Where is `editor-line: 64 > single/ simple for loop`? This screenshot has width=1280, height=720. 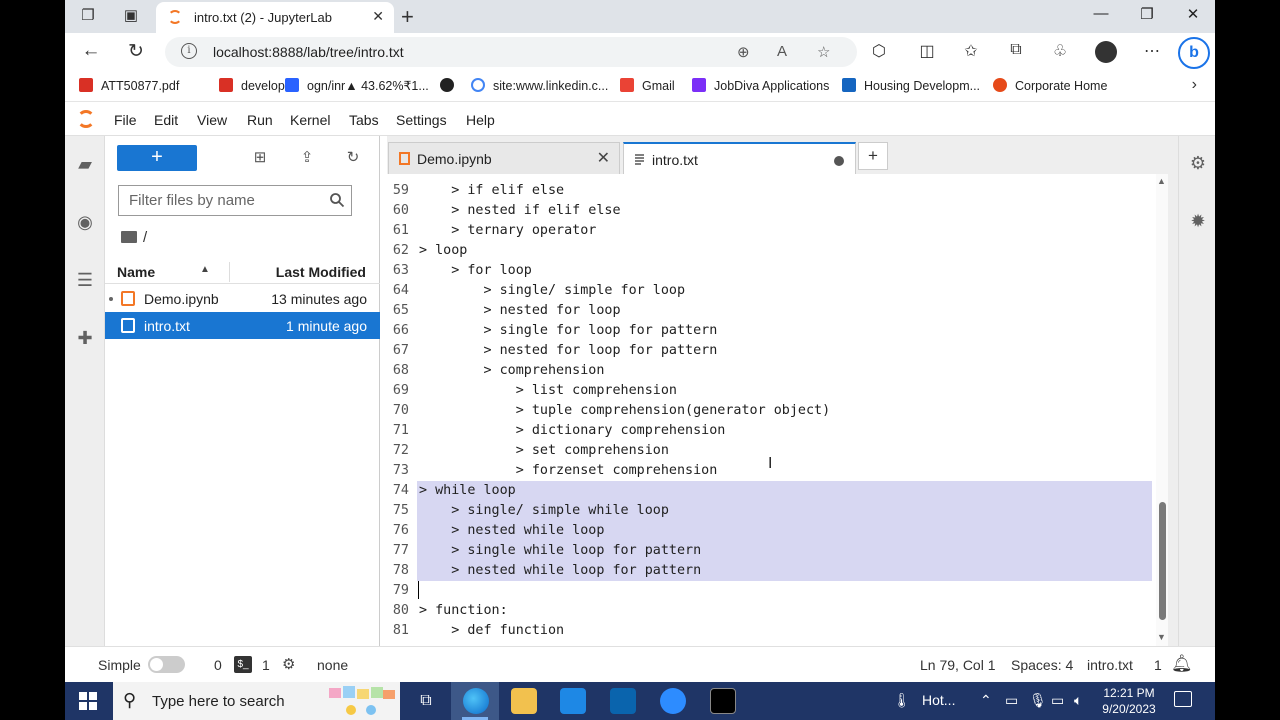 editor-line: 64 > single/ simple for loop is located at coordinates (769, 291).